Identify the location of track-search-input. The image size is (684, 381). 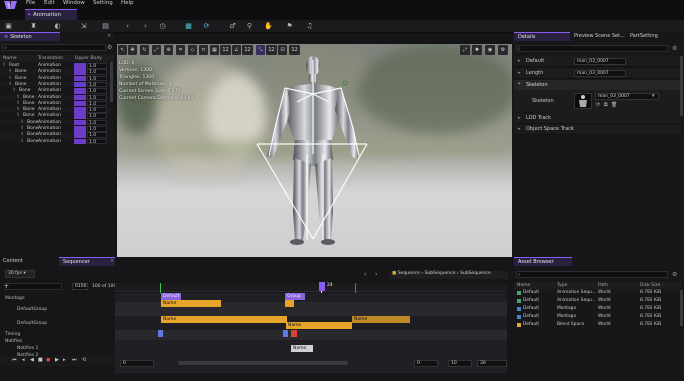
(33, 286).